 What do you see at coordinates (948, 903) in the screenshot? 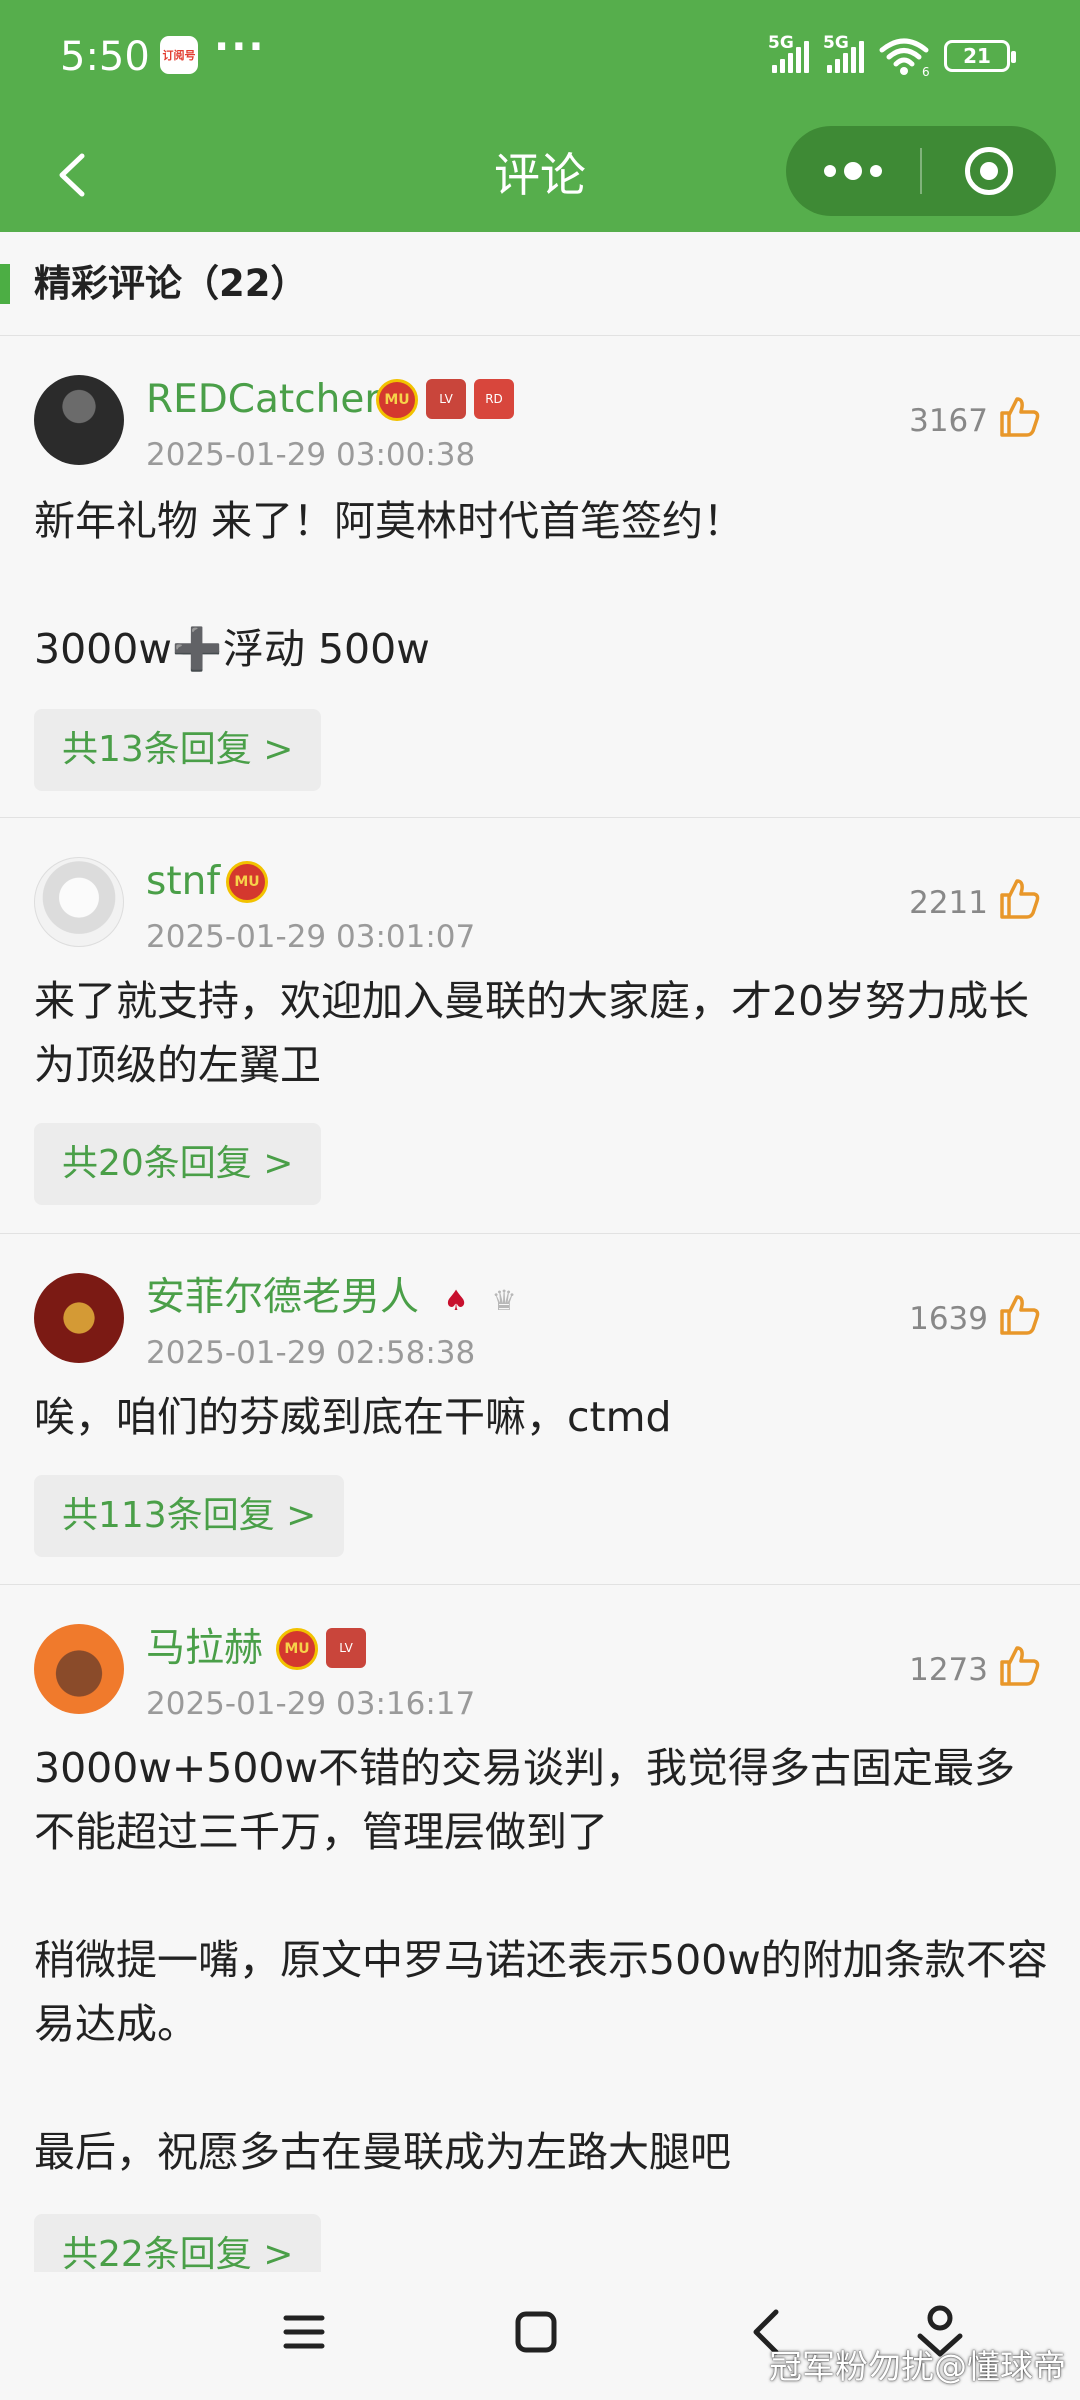
I see `like-count: 2211` at bounding box center [948, 903].